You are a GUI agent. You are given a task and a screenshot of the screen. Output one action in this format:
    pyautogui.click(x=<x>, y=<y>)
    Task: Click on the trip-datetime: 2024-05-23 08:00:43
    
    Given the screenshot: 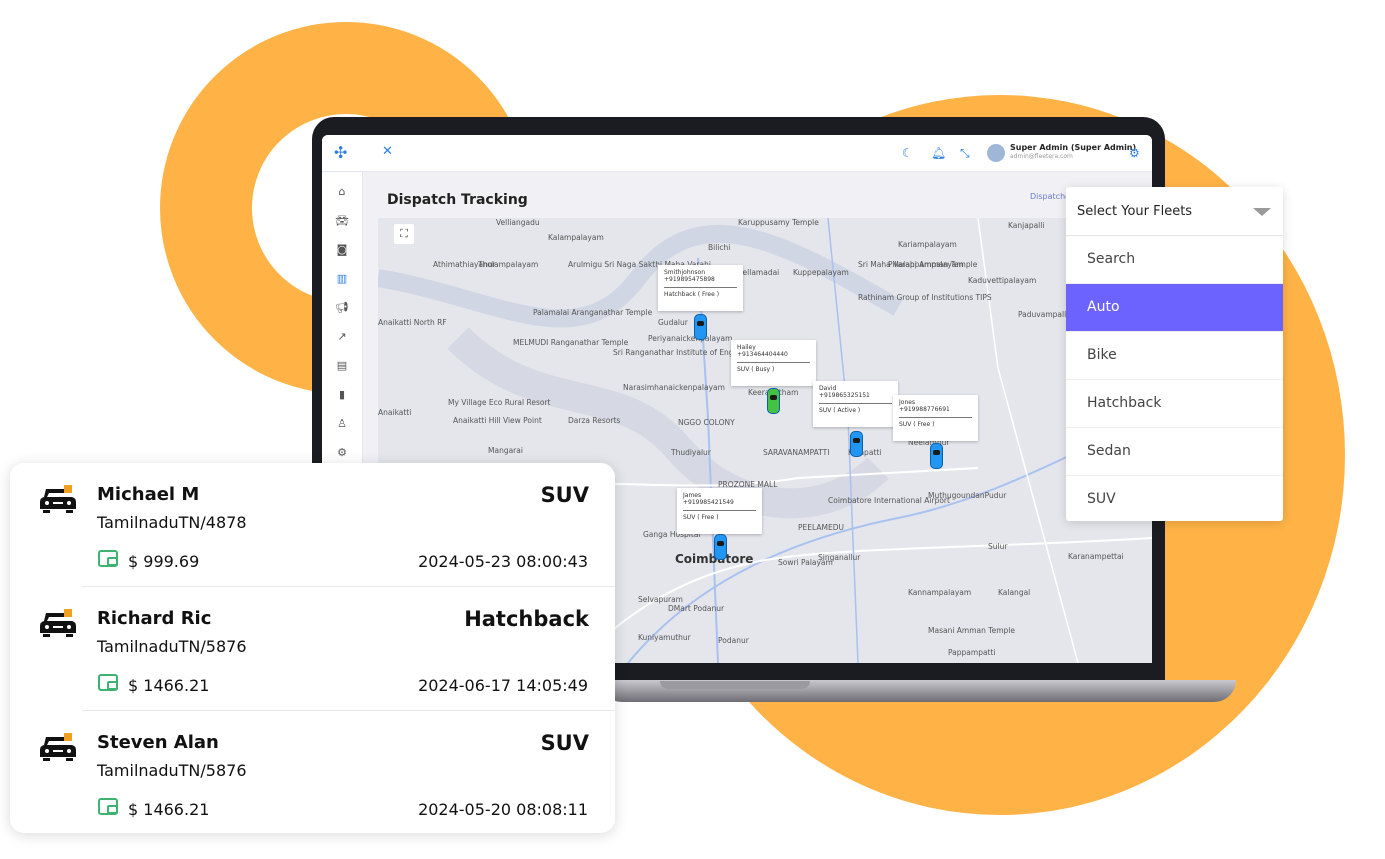 What is the action you would take?
    pyautogui.click(x=503, y=561)
    